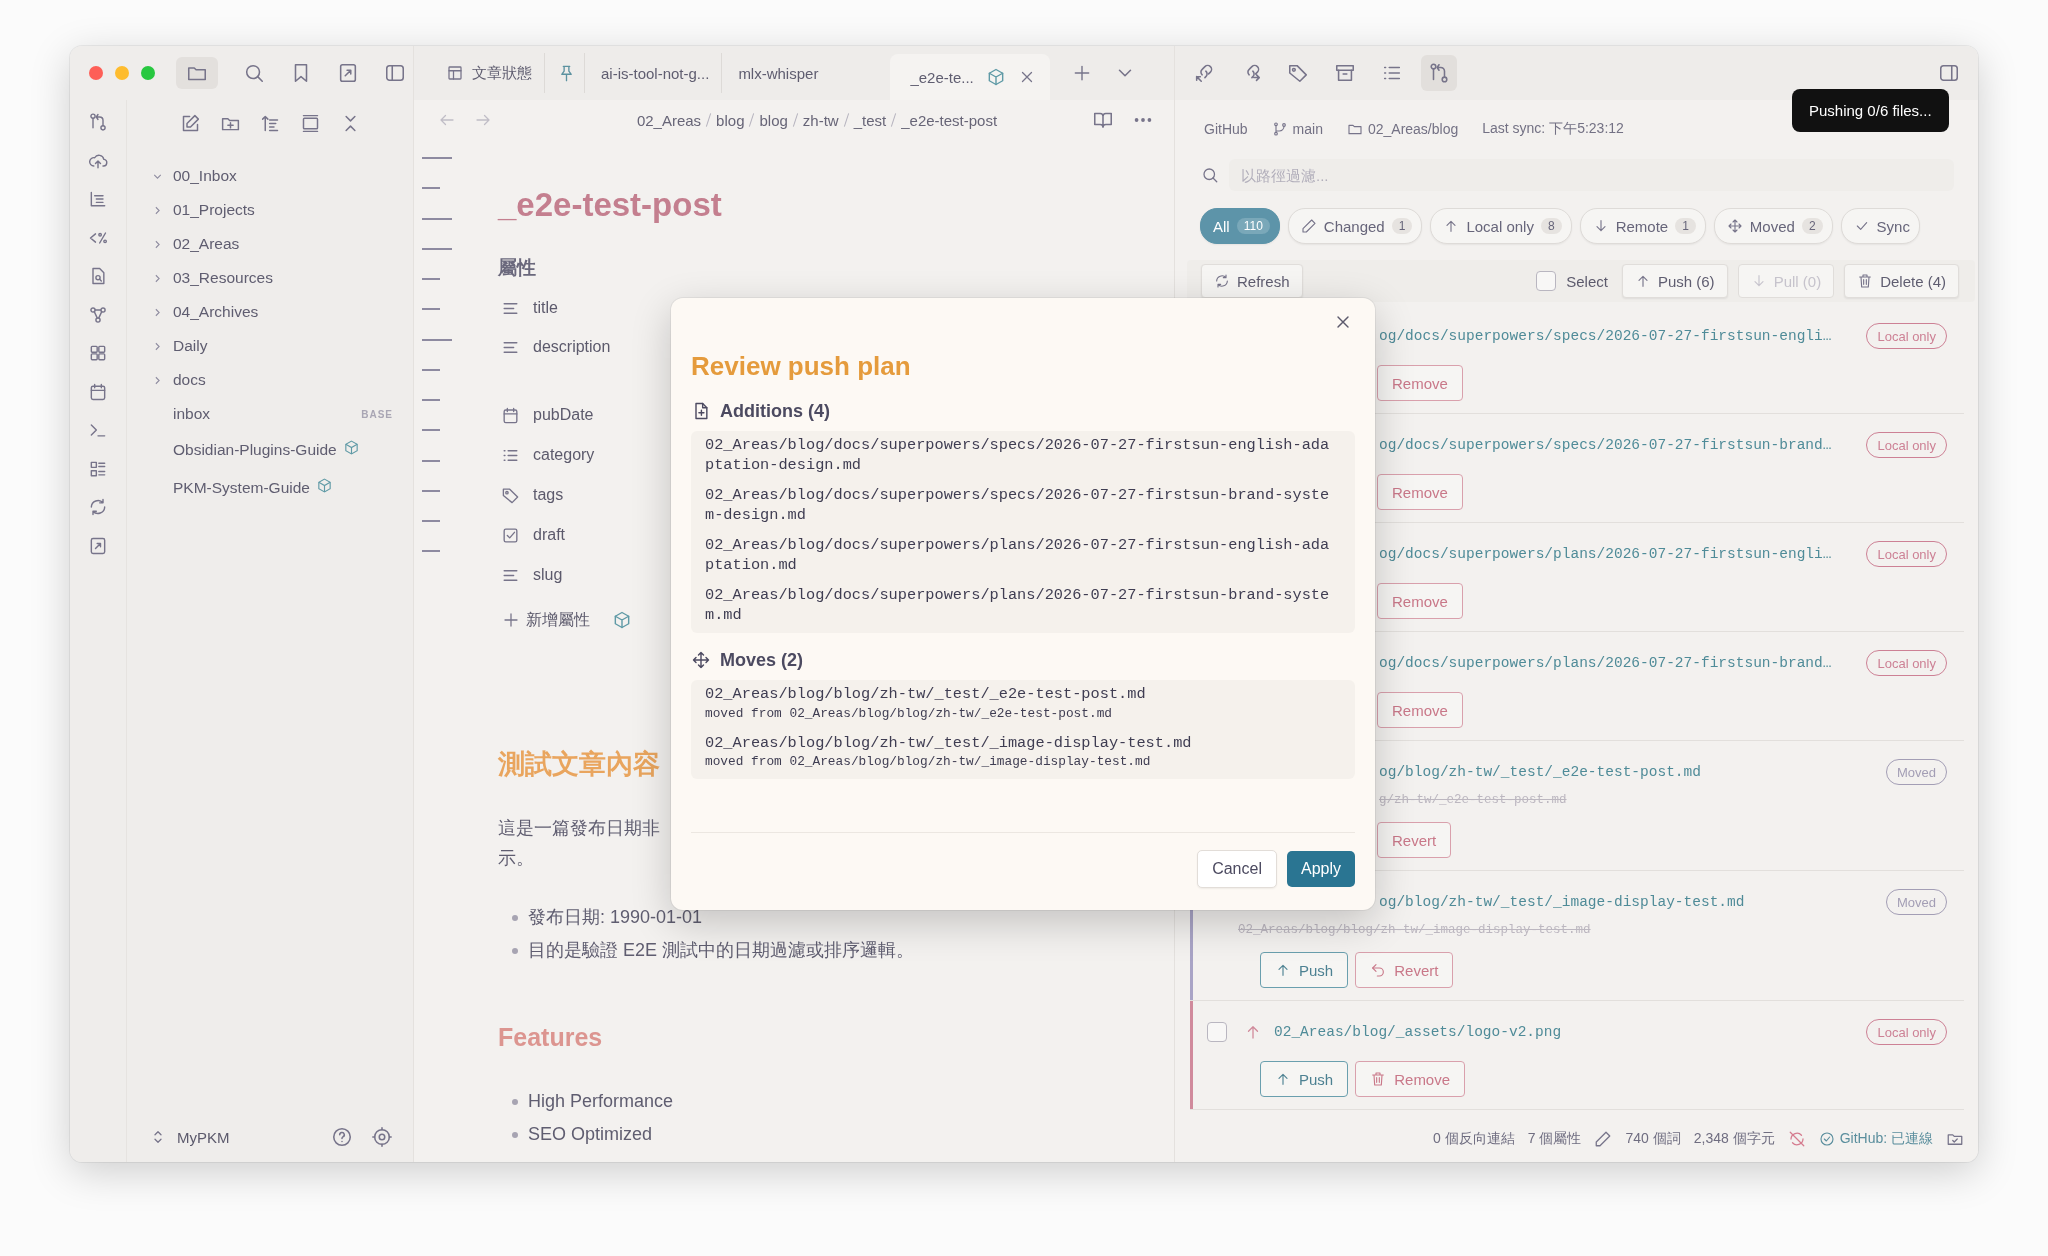 This screenshot has width=2048, height=1256. What do you see at coordinates (1501, 226) in the screenshot?
I see `filter-chip: Local only 8` at bounding box center [1501, 226].